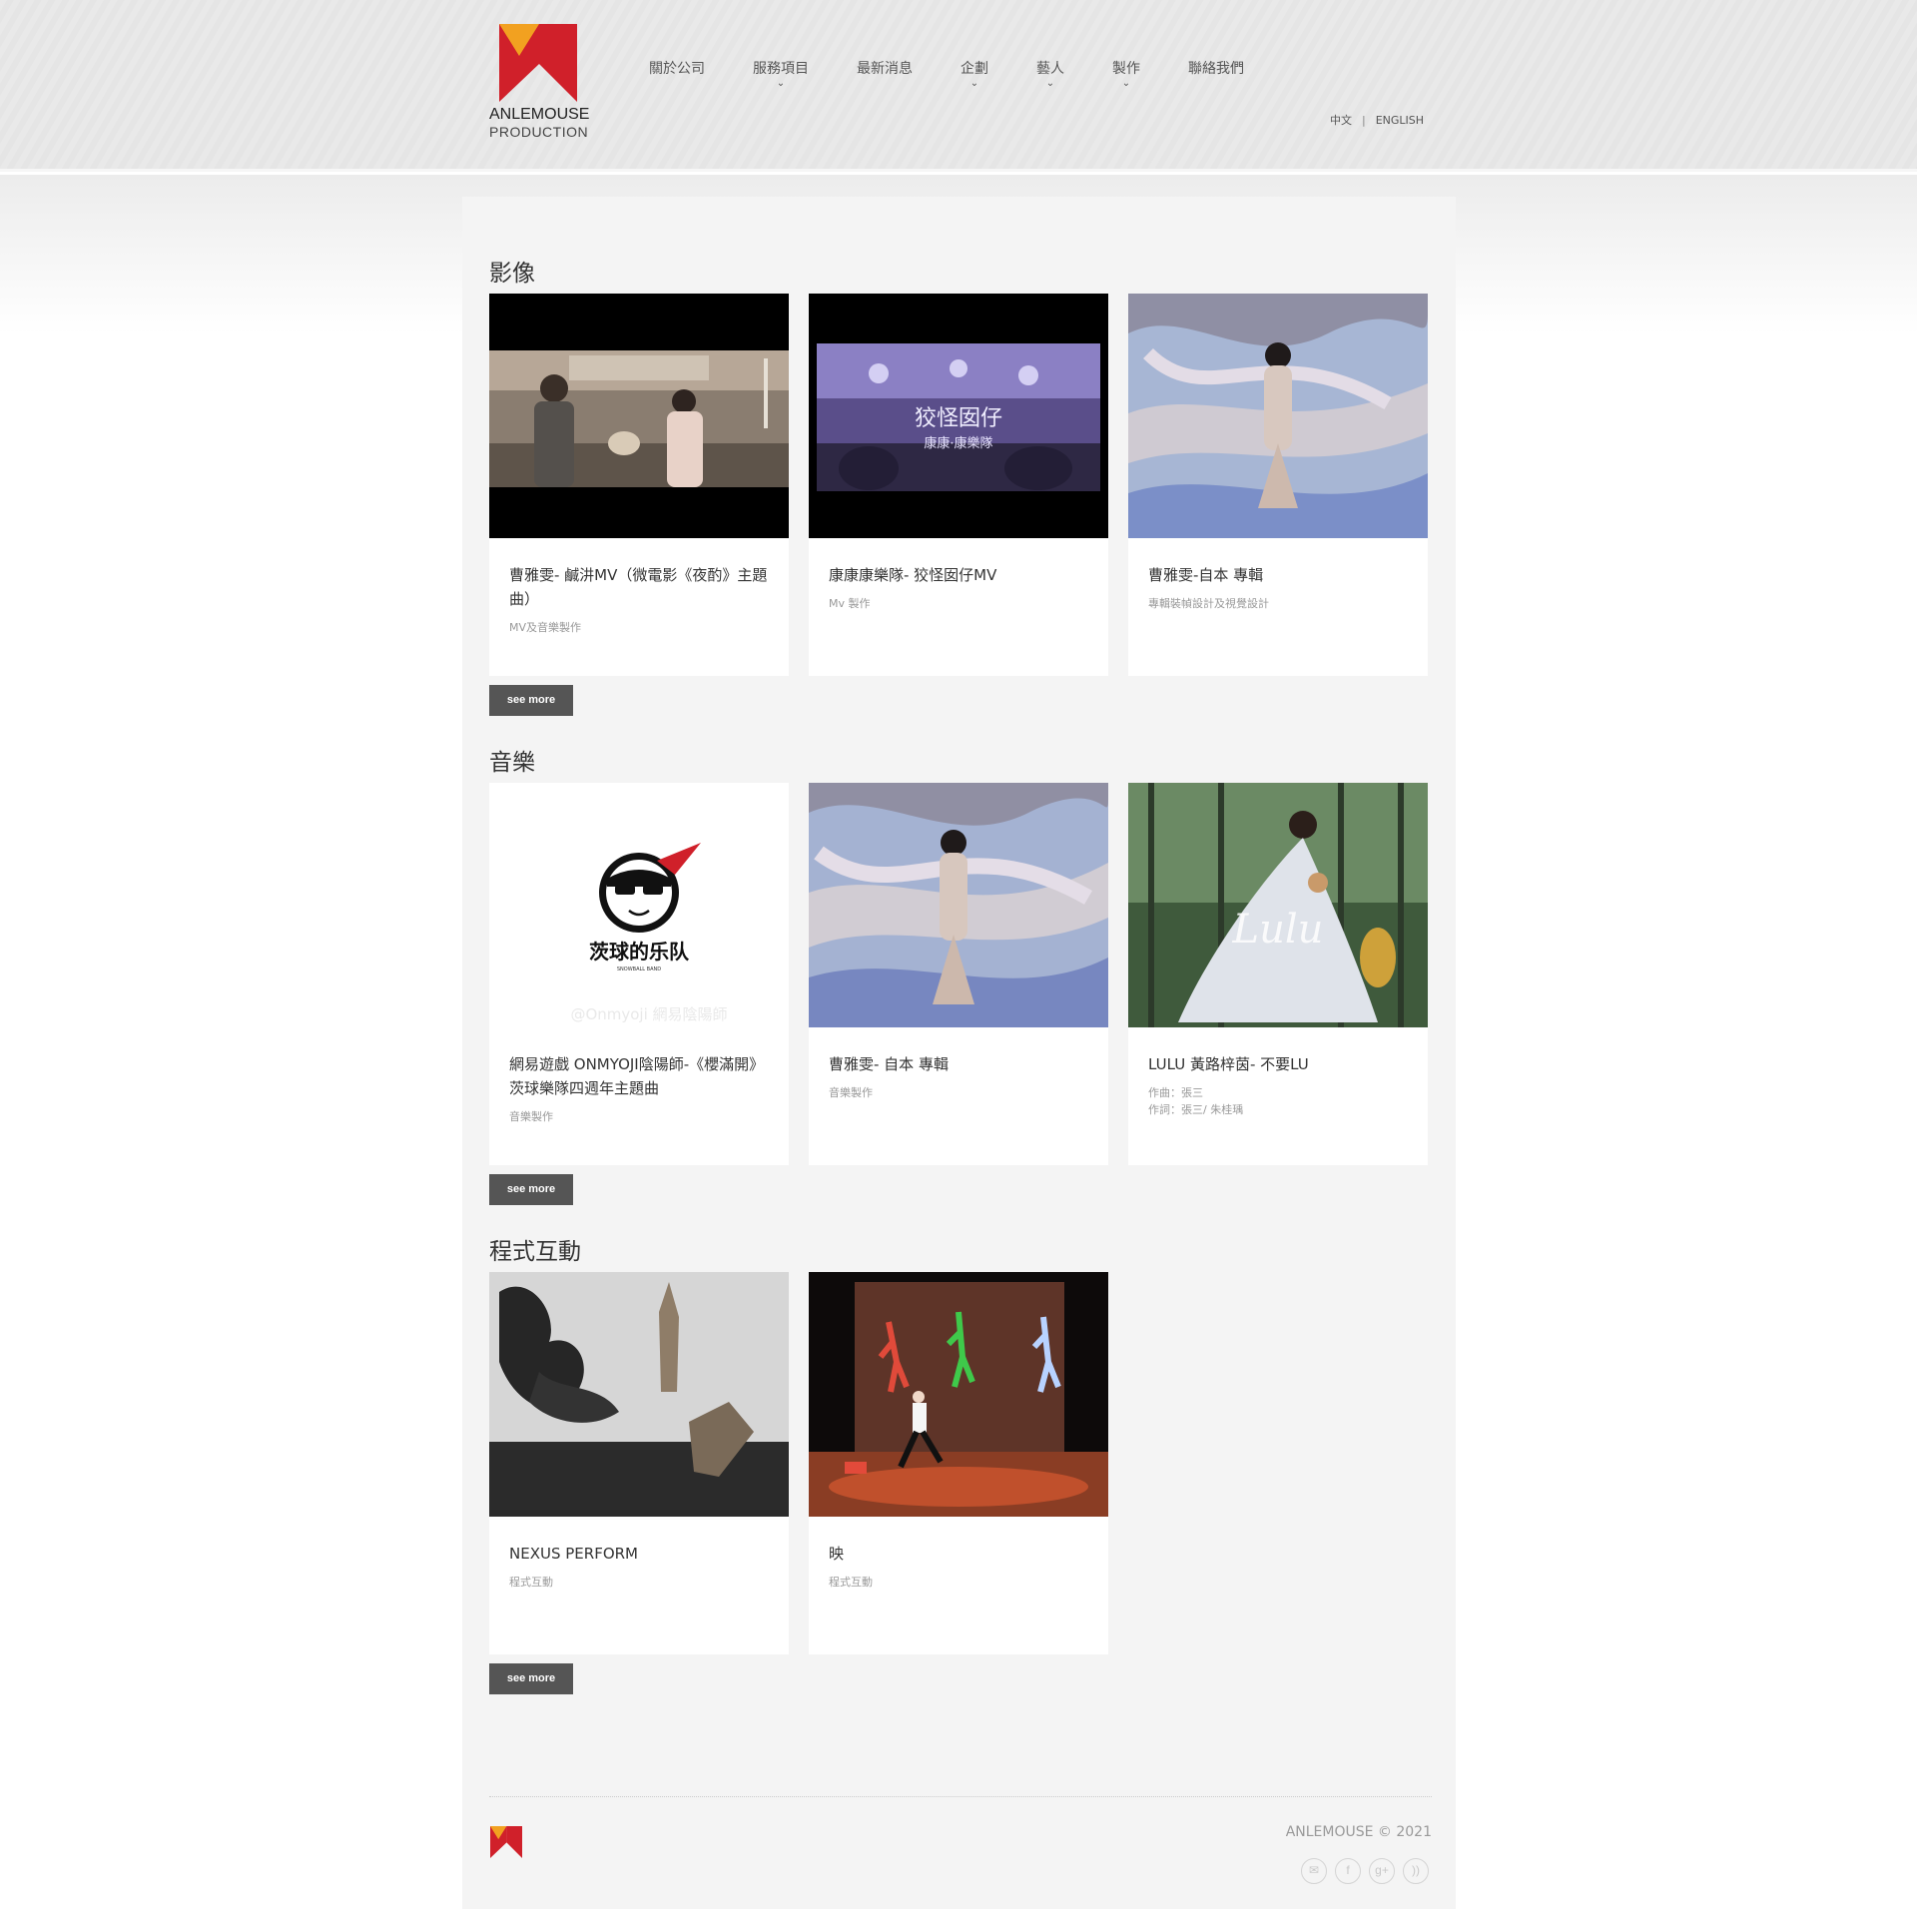  Describe the element at coordinates (1196, 1109) in the screenshot. I see `card-subtitle-2: 作詞：張三/ 朱桂瑀` at that location.